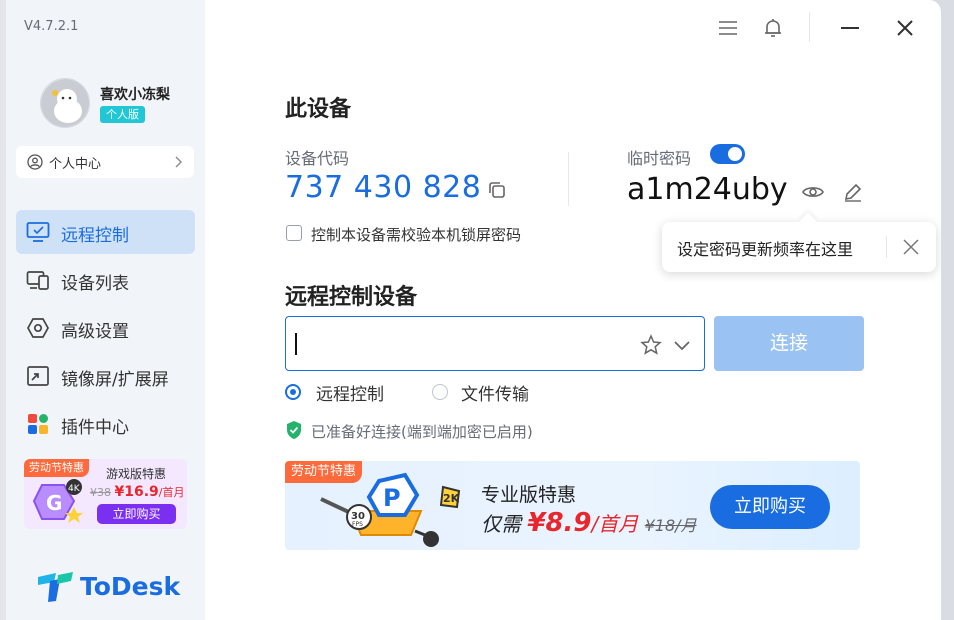  What do you see at coordinates (422, 432) in the screenshot?
I see `connection-status: 已准备好连接(端到端加密已启用)` at bounding box center [422, 432].